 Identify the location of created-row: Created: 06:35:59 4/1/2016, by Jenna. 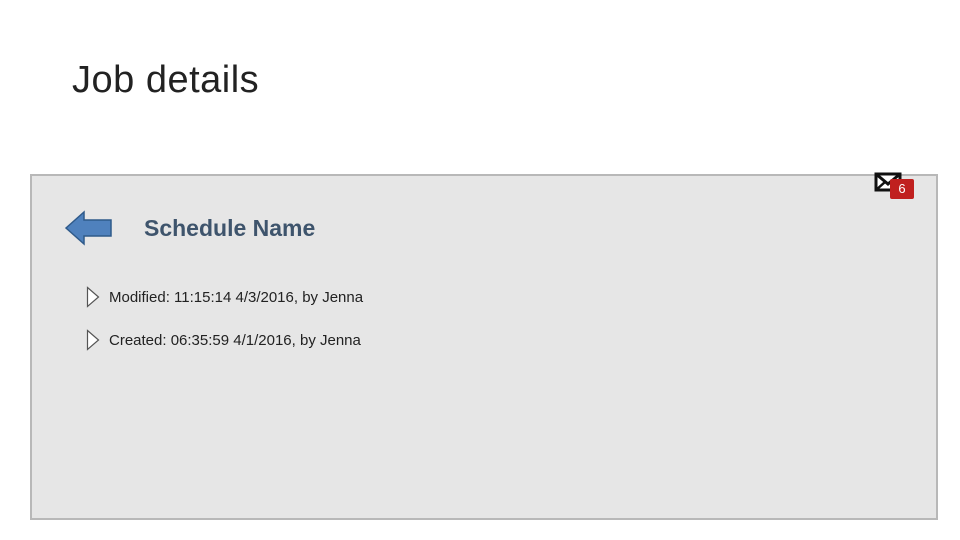
(223, 340).